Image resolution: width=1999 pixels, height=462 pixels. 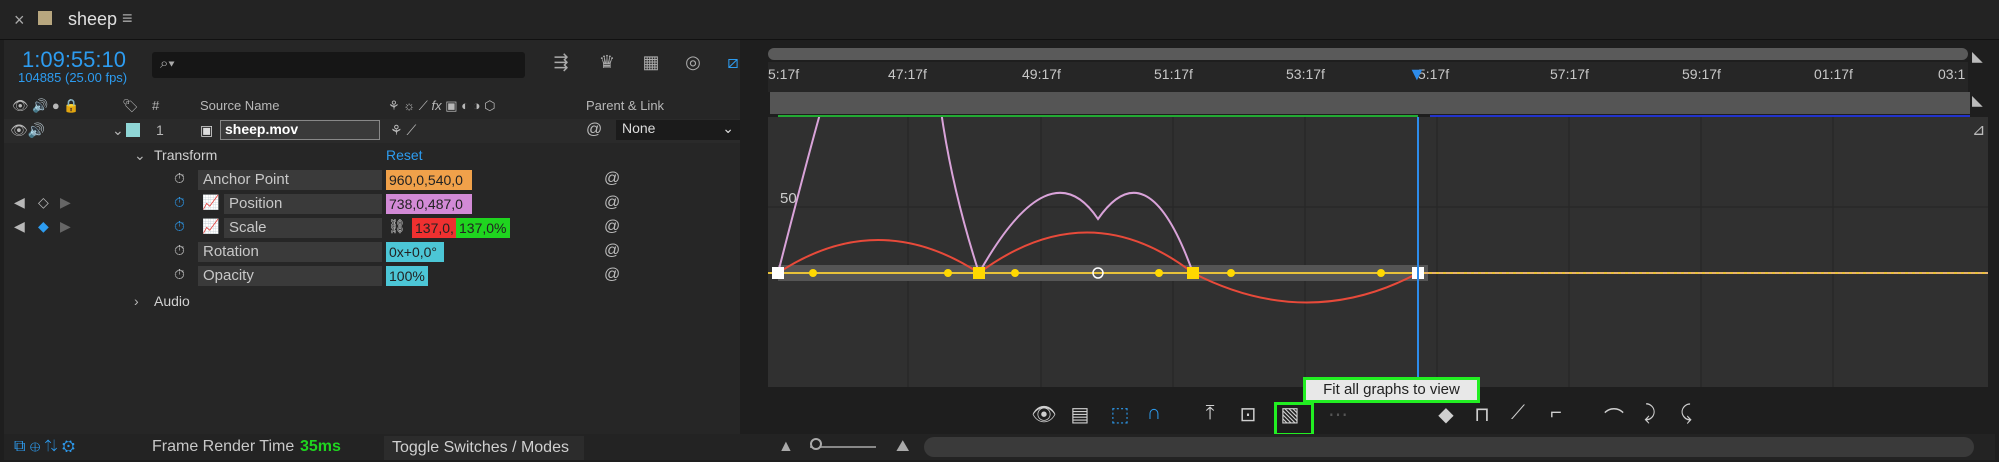 I want to click on property-row-scale: ◀ ◆ ▶ ⏱ 📈 Scale ⛓ 137,0, 137,0% @, so click(x=372, y=228).